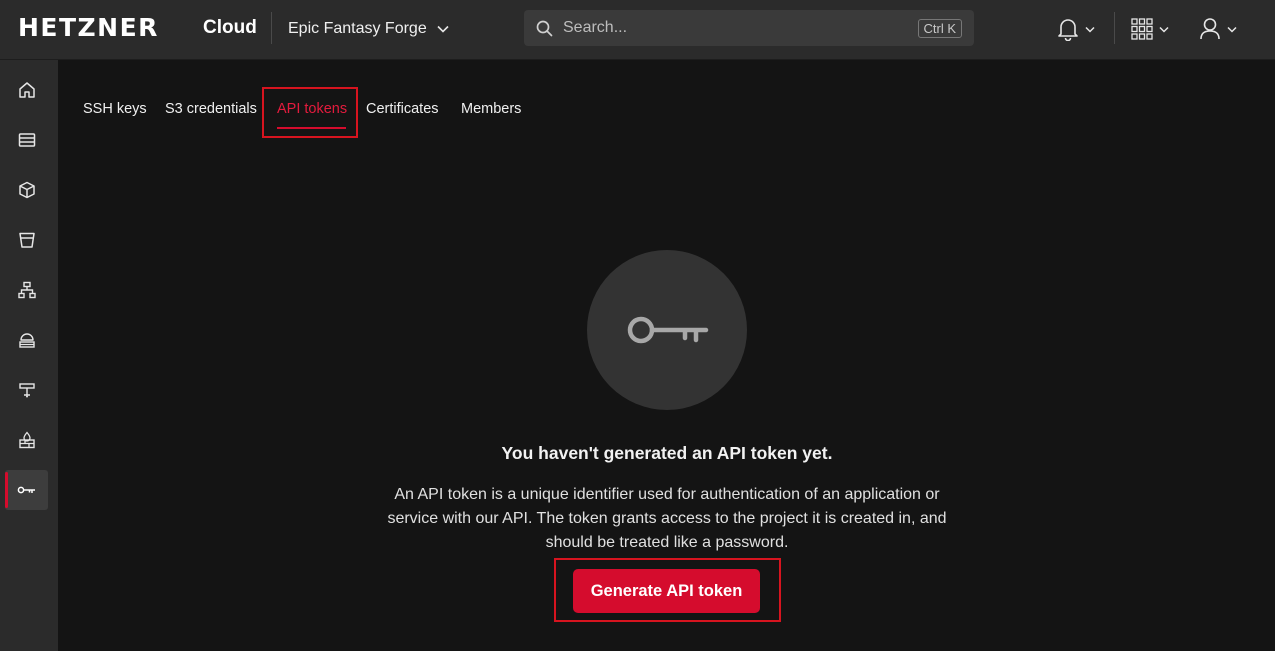 Image resolution: width=1275 pixels, height=651 pixels. I want to click on search-shortcut: Ctrl K, so click(939, 28).